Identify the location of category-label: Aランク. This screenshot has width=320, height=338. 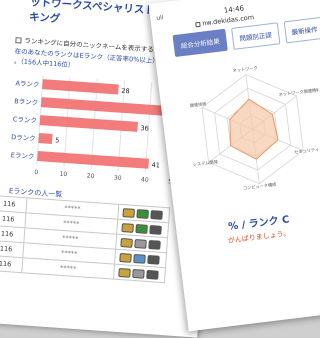
(27, 84).